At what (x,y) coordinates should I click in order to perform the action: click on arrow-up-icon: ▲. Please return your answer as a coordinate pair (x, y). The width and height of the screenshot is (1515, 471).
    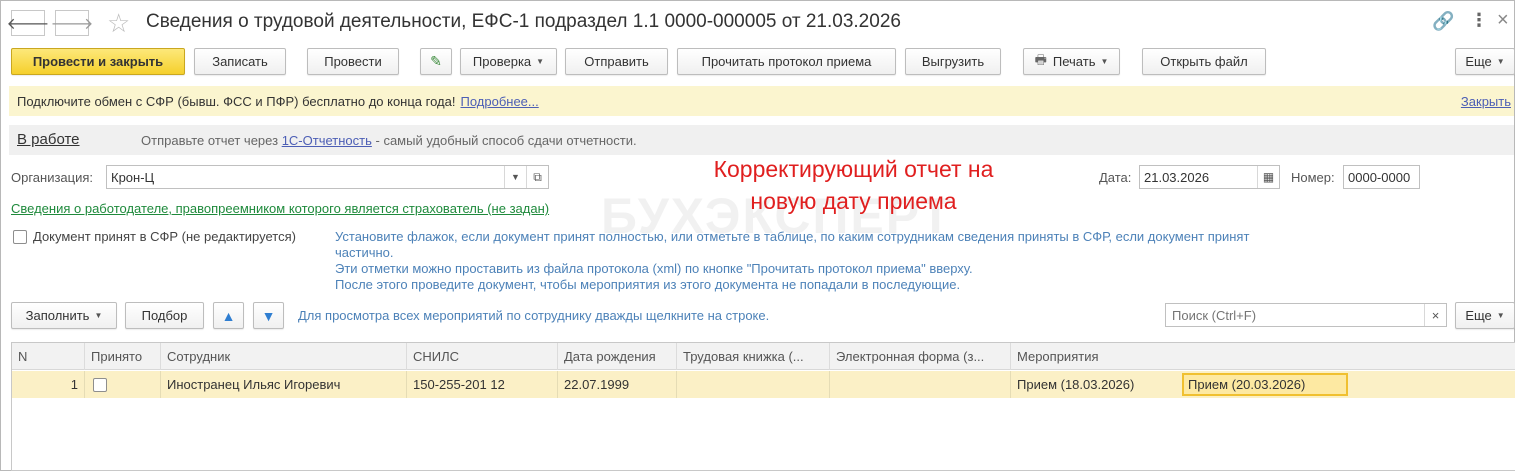
    Looking at the image, I should click on (228, 315).